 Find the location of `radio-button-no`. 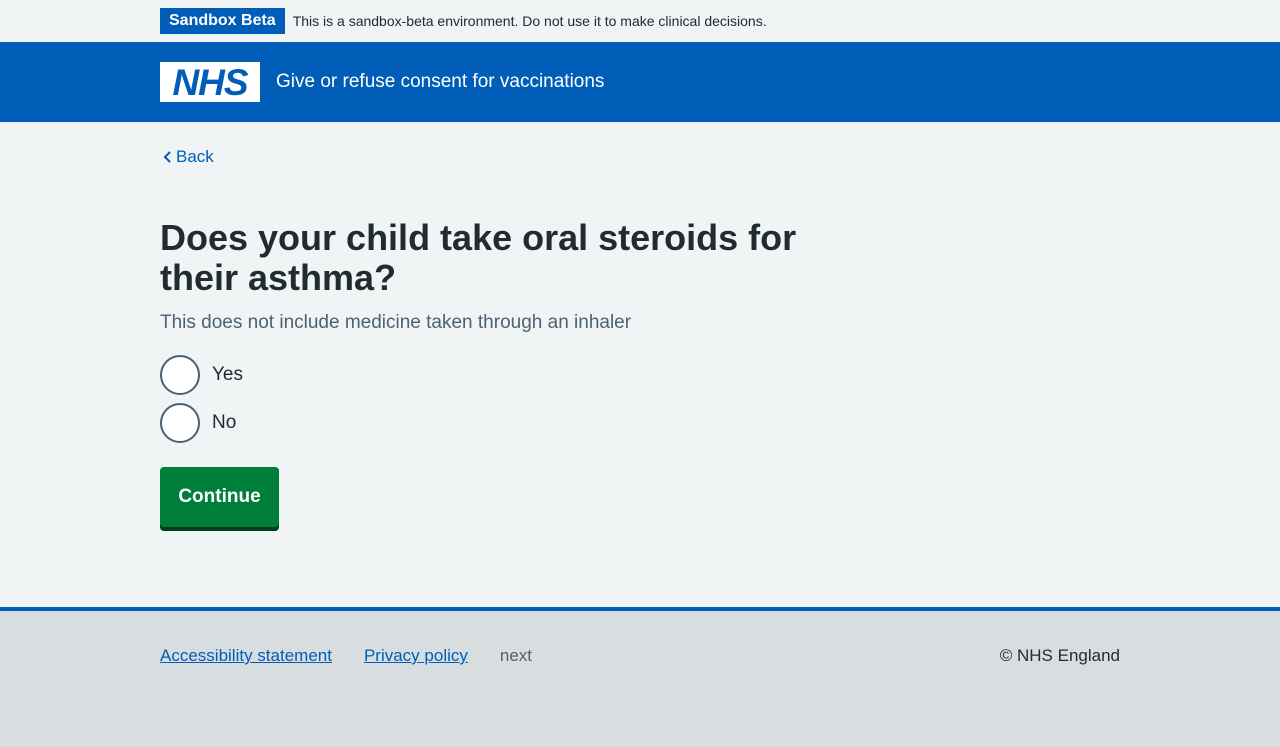

radio-button-no is located at coordinates (180, 423).